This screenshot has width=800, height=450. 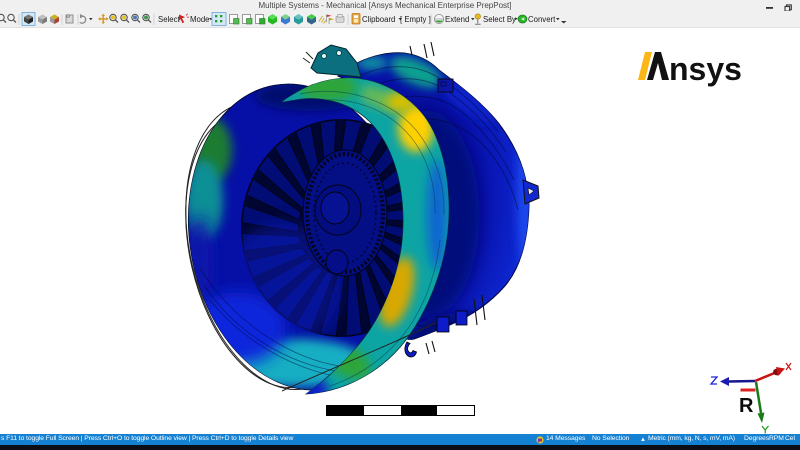 What do you see at coordinates (415, 19) in the screenshot?
I see `svg-text: [ Empty ]` at bounding box center [415, 19].